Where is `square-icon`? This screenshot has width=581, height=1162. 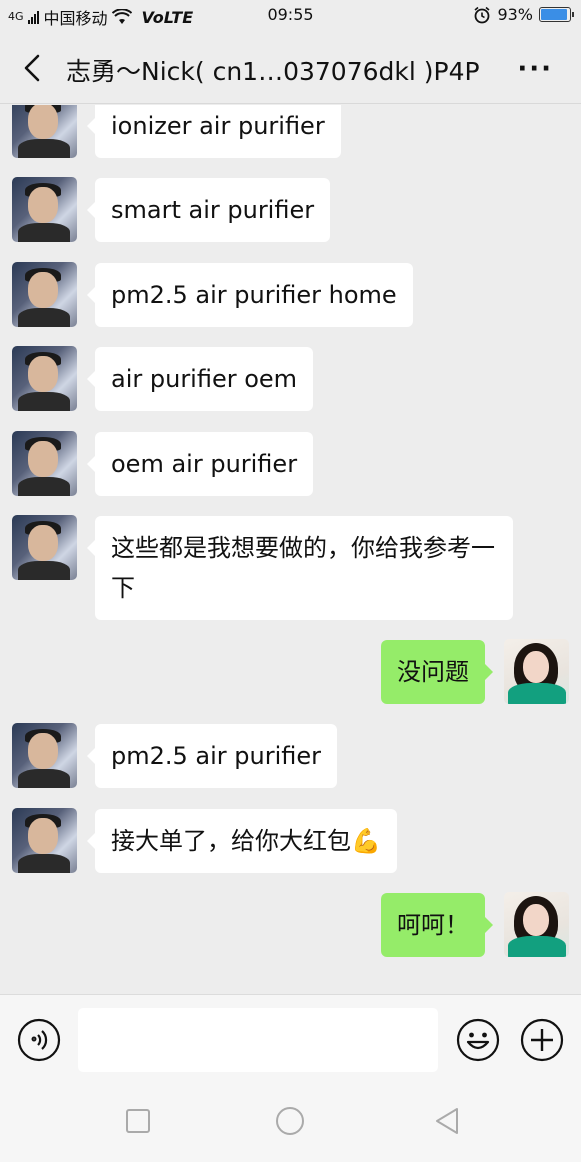
square-icon is located at coordinates (138, 1121).